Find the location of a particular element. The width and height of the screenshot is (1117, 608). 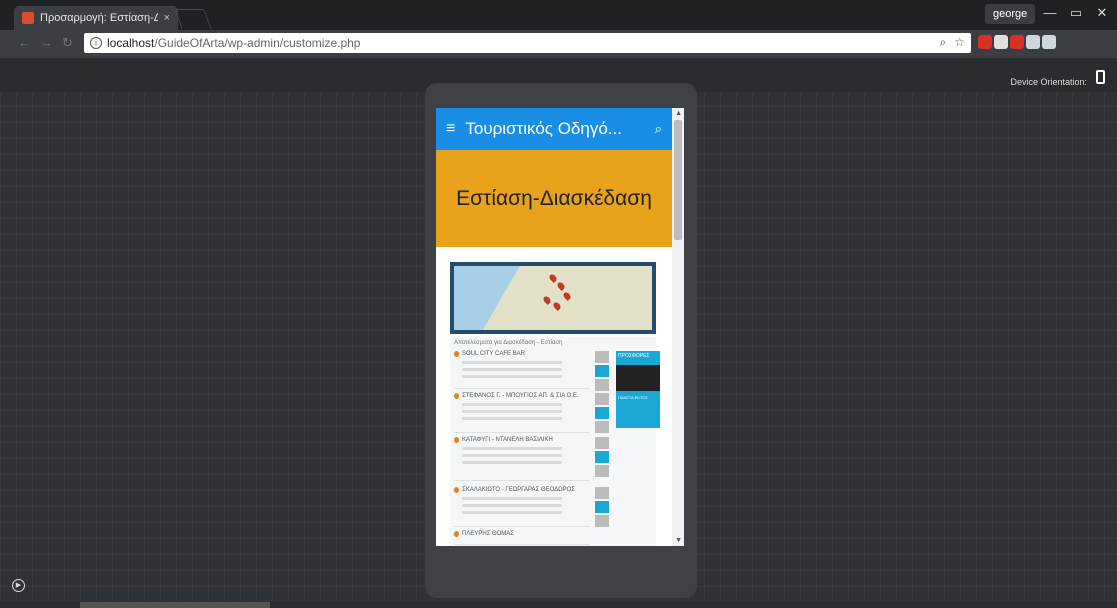

map-canvas is located at coordinates (553, 298).